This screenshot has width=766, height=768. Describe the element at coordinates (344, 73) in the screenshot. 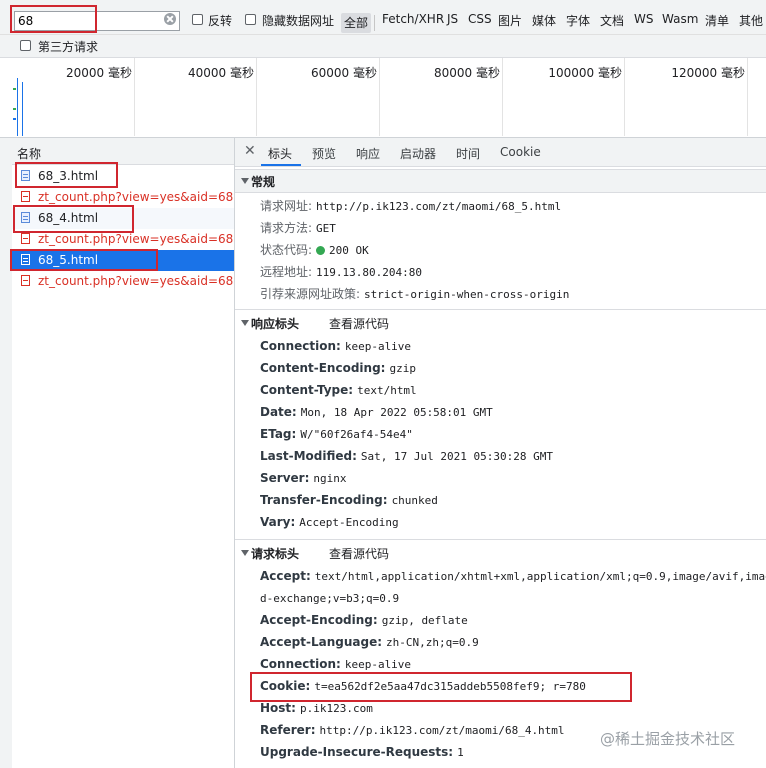

I see `timeline-tick-label: 60000 毫秒` at that location.